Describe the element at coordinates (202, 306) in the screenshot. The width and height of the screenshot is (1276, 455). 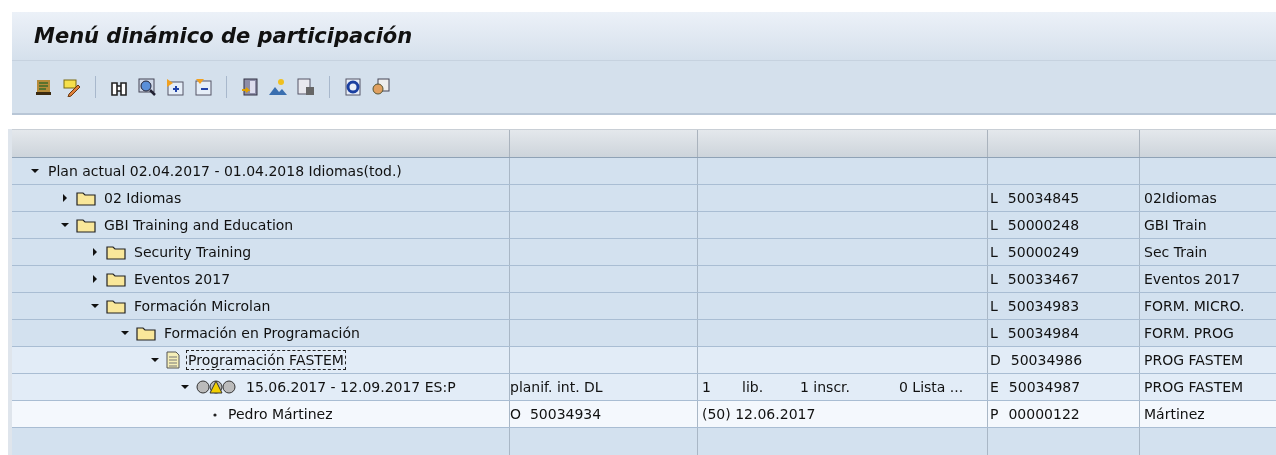
I see `tree-node: Formación Microlan` at that location.